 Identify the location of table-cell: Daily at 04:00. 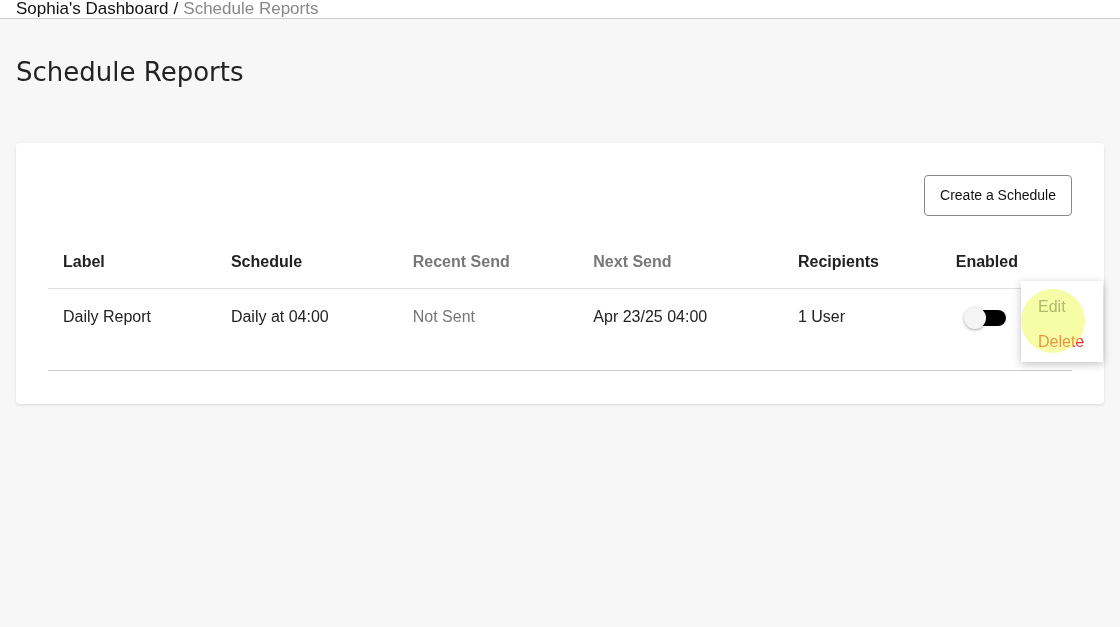
(306, 329).